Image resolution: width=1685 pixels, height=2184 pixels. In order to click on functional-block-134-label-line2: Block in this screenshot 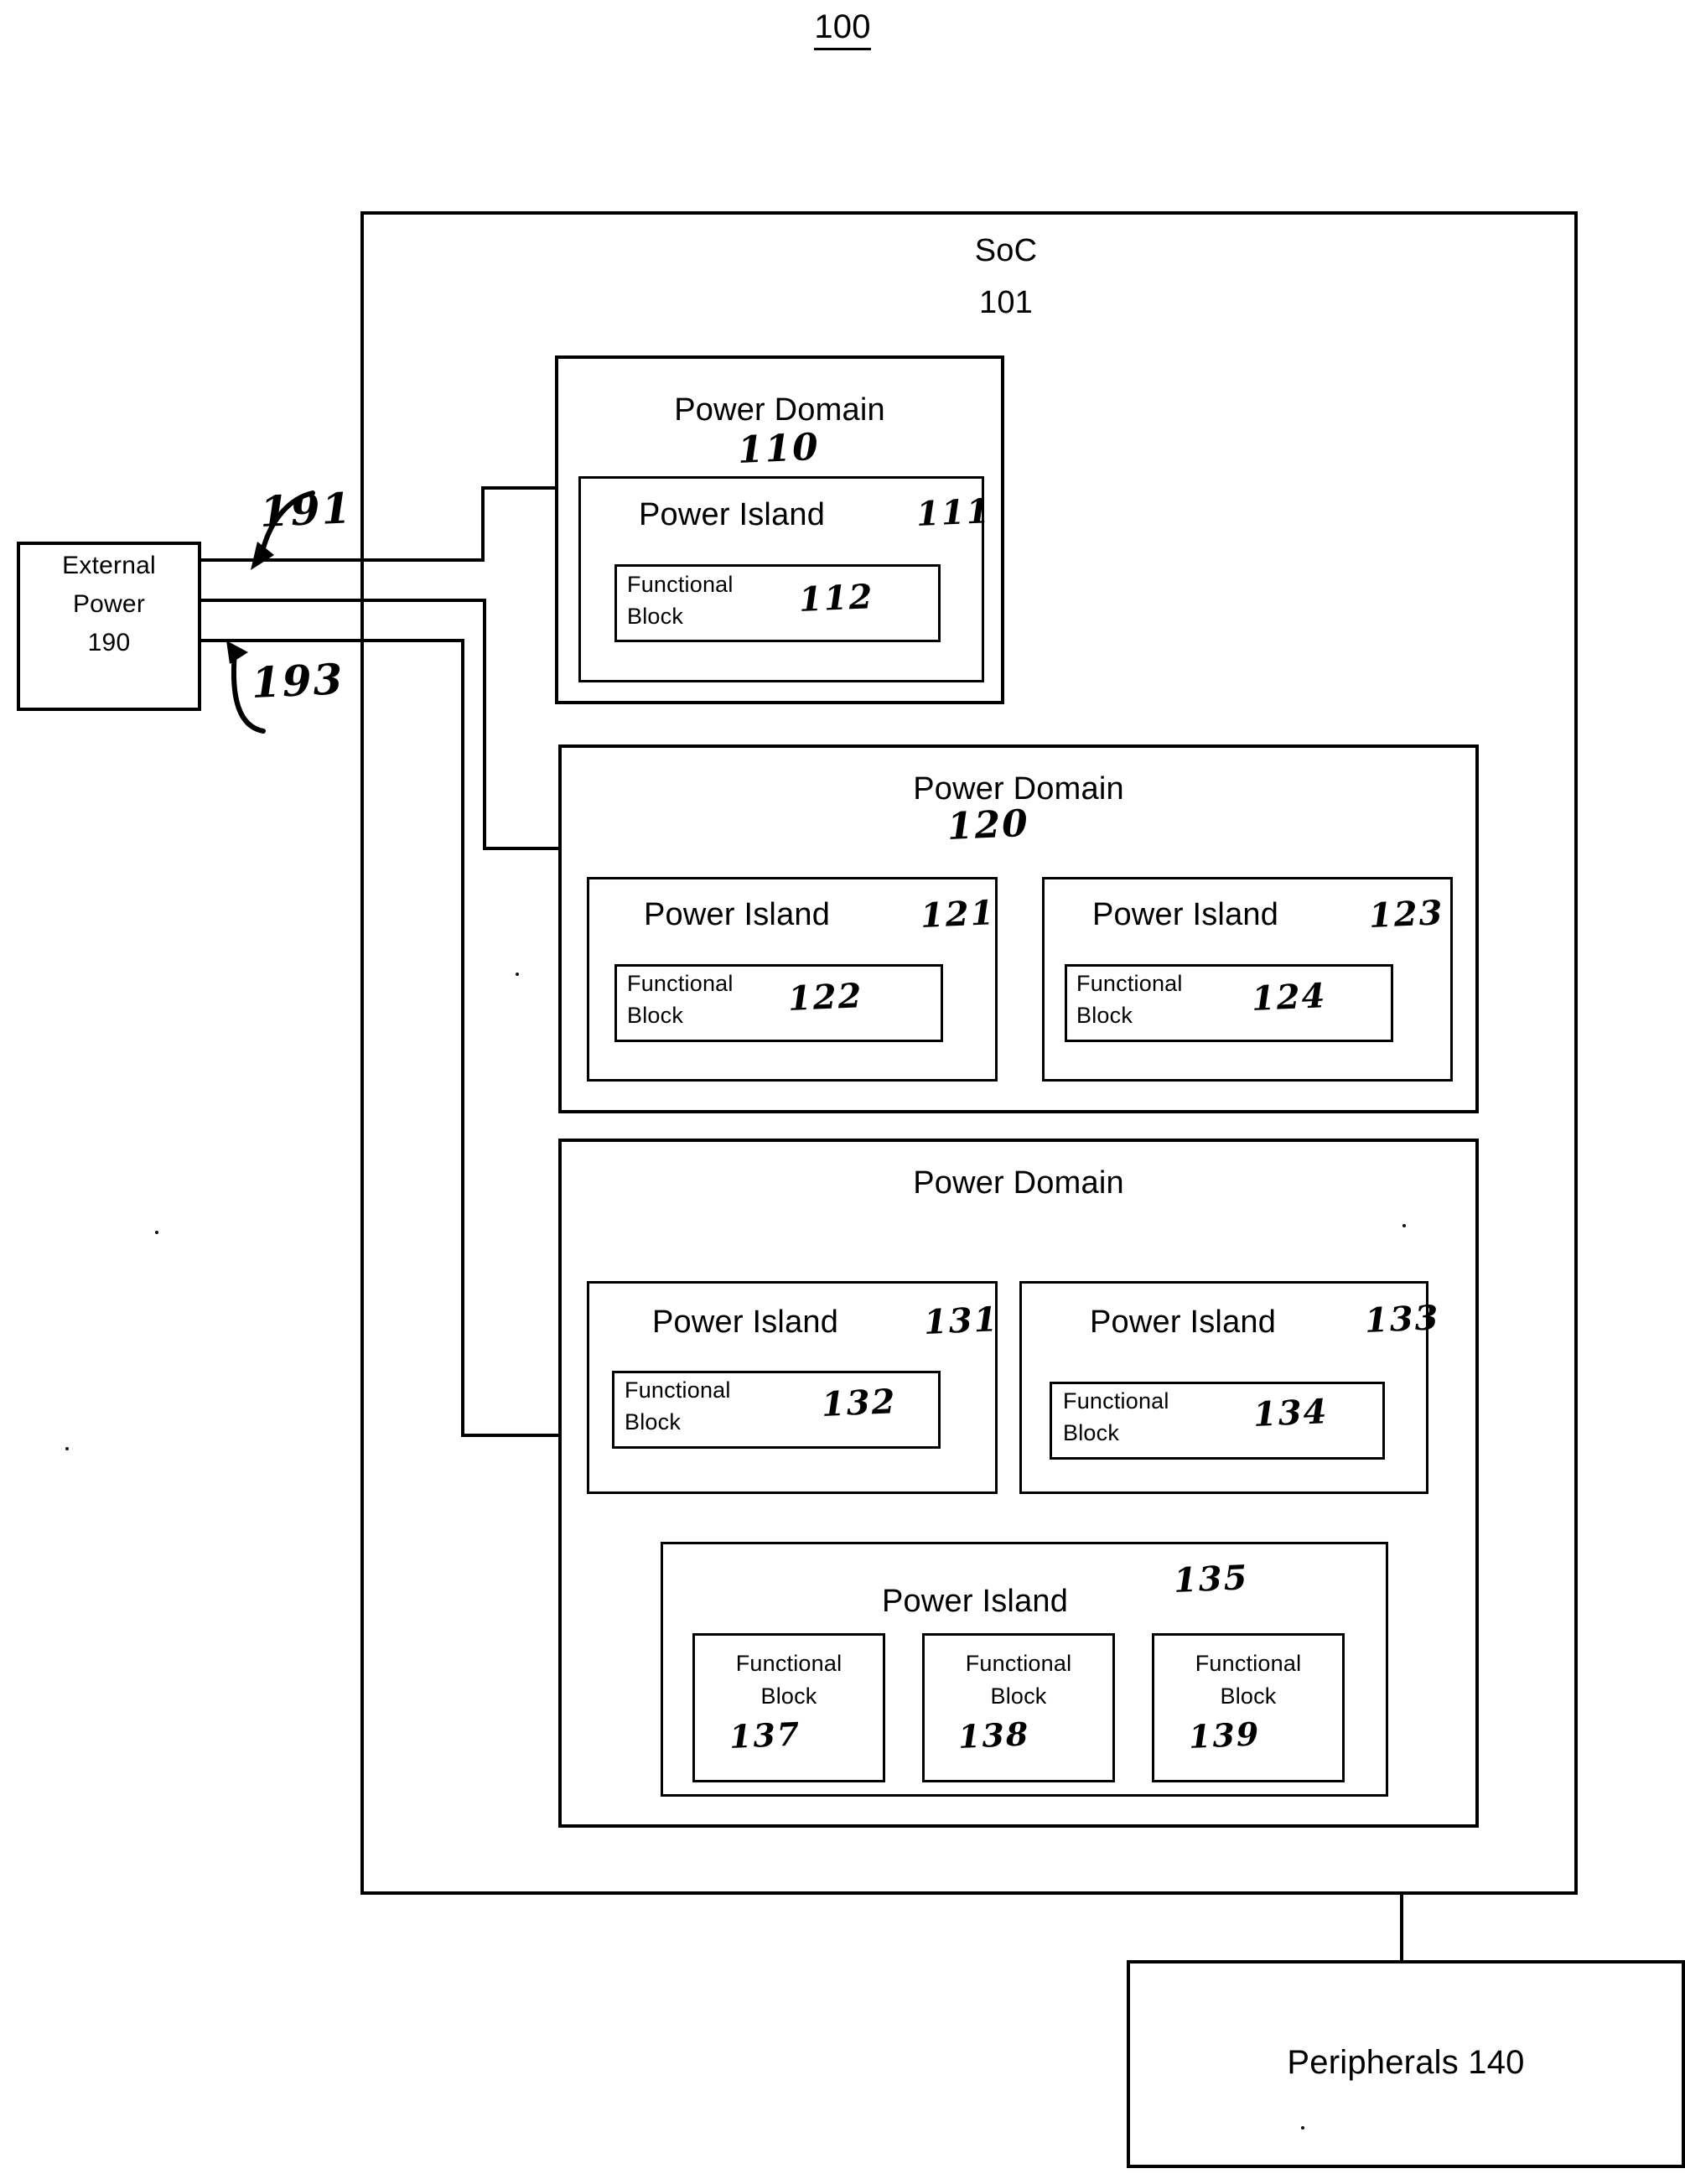, I will do `click(1092, 1432)`.